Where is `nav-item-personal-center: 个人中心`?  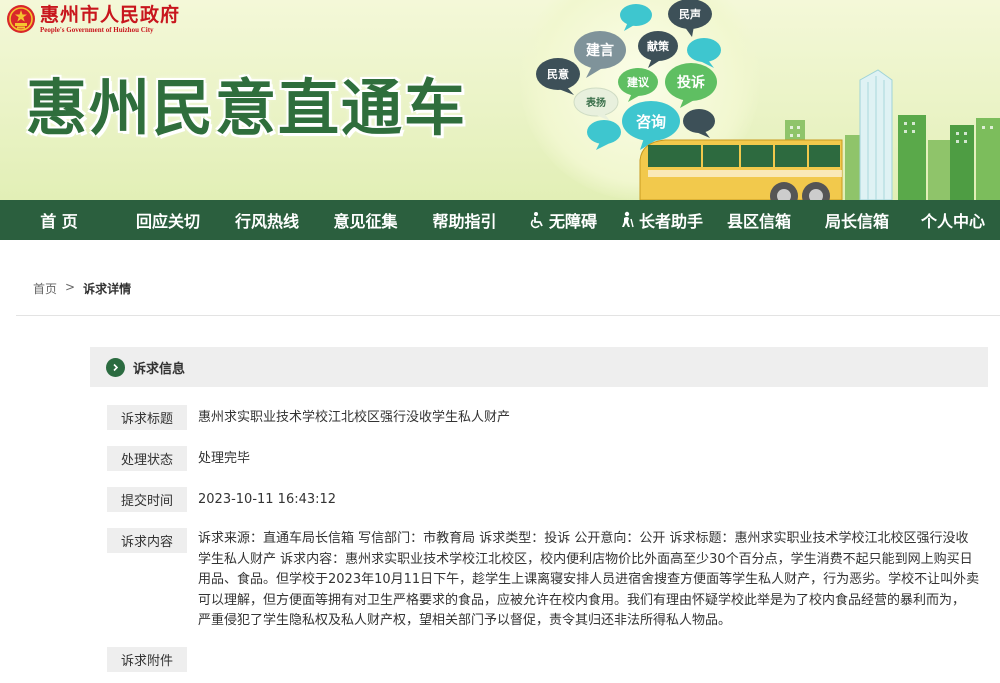 nav-item-personal-center: 个人中心 is located at coordinates (953, 220).